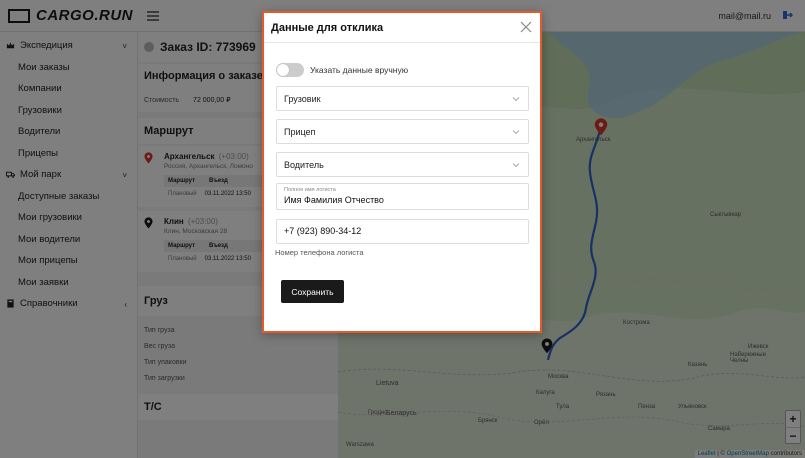 Image resolution: width=805 pixels, height=458 pixels. What do you see at coordinates (312, 291) in the screenshot?
I see `save-button: Сохранить` at bounding box center [312, 291].